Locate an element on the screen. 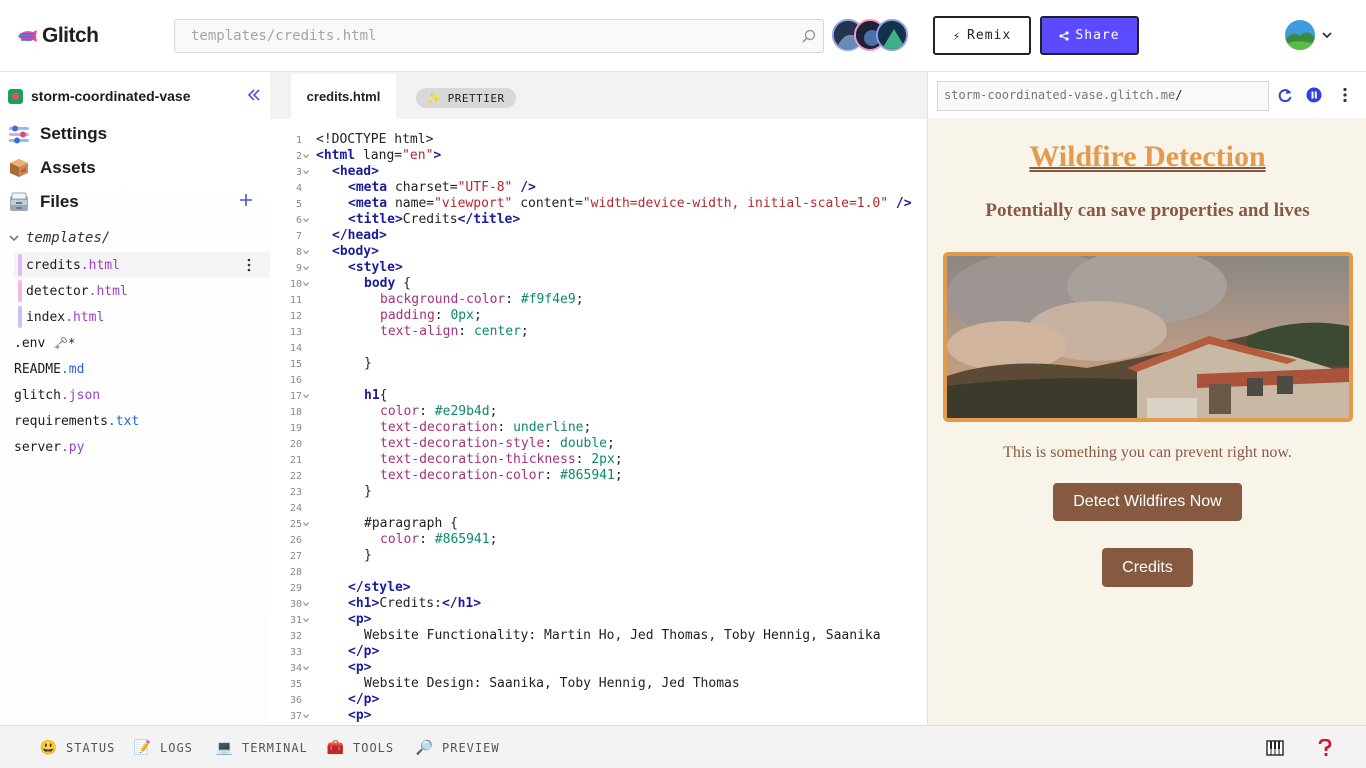 The height and width of the screenshot is (768, 1366). credits-button: Credits is located at coordinates (1147, 567).